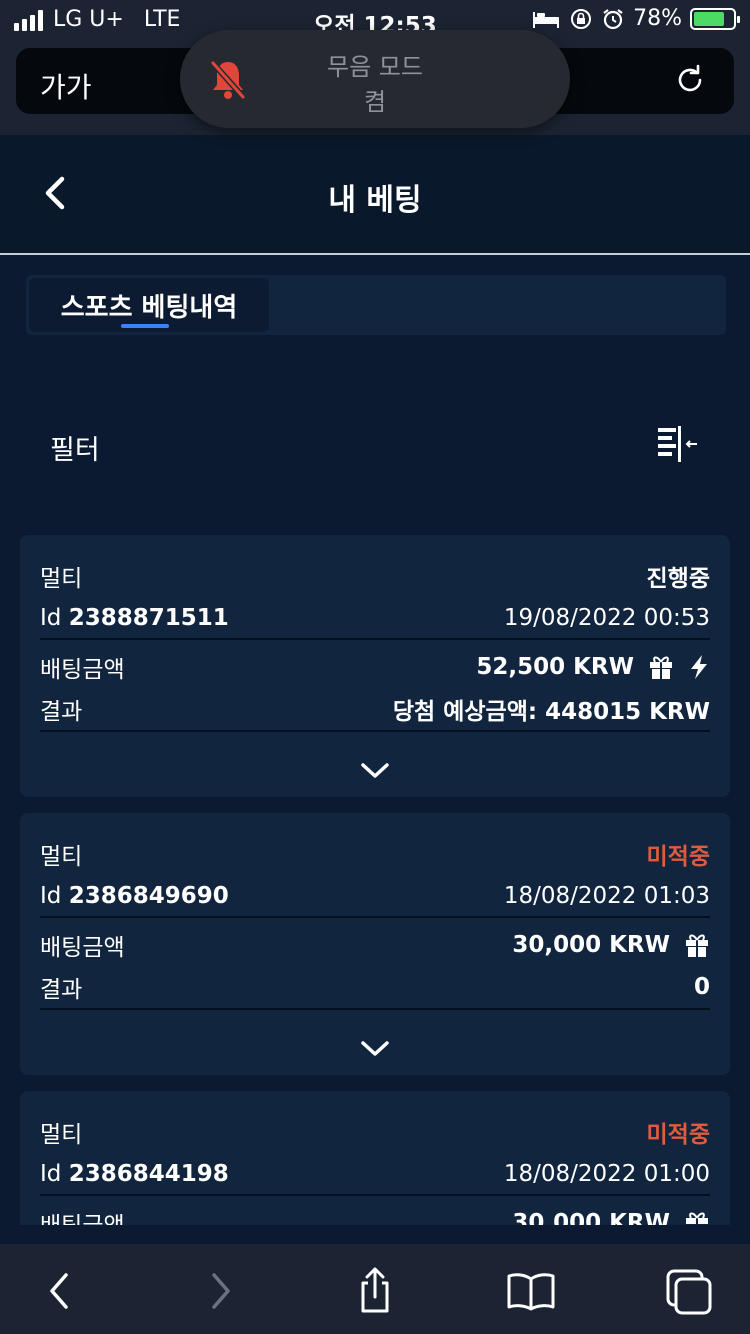 Image resolution: width=750 pixels, height=1334 pixels. I want to click on bookmarks-button, so click(531, 1291).